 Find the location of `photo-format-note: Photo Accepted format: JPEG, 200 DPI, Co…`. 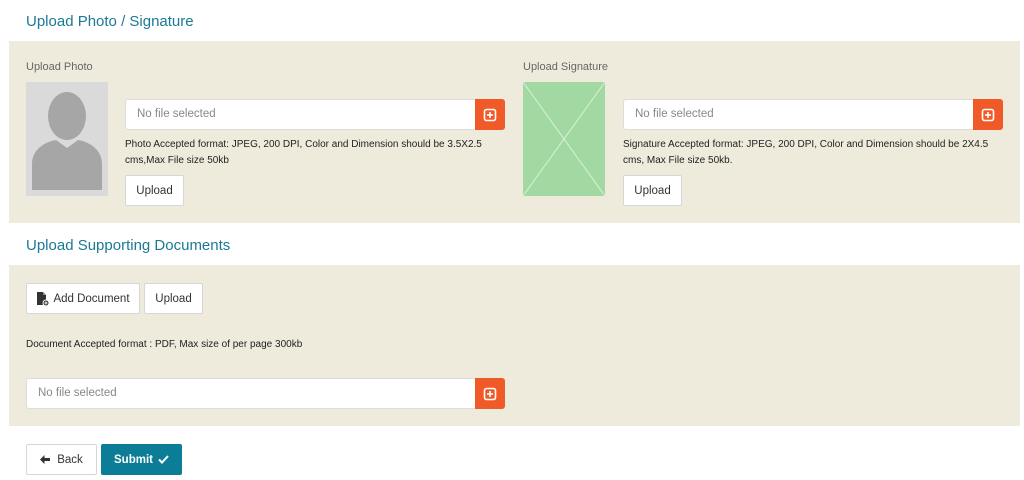

photo-format-note: Photo Accepted format: JPEG, 200 DPI, Co… is located at coordinates (303, 152).